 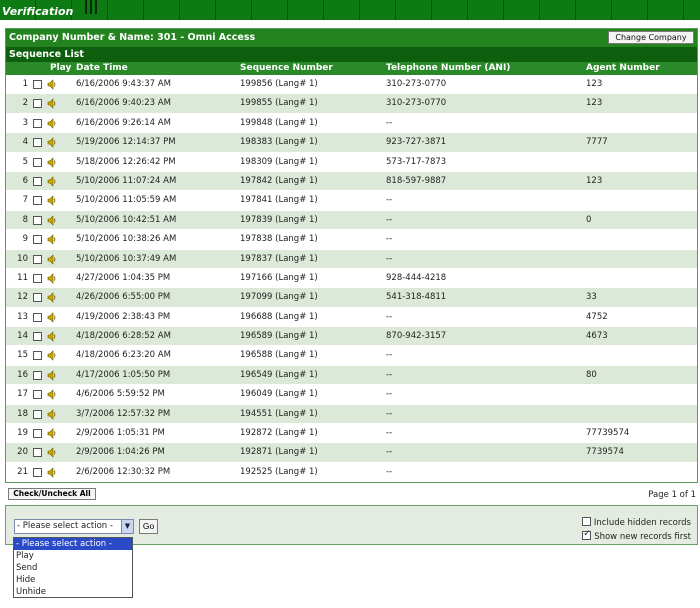 I want to click on chevron-down-icon: ▼, so click(x=127, y=526).